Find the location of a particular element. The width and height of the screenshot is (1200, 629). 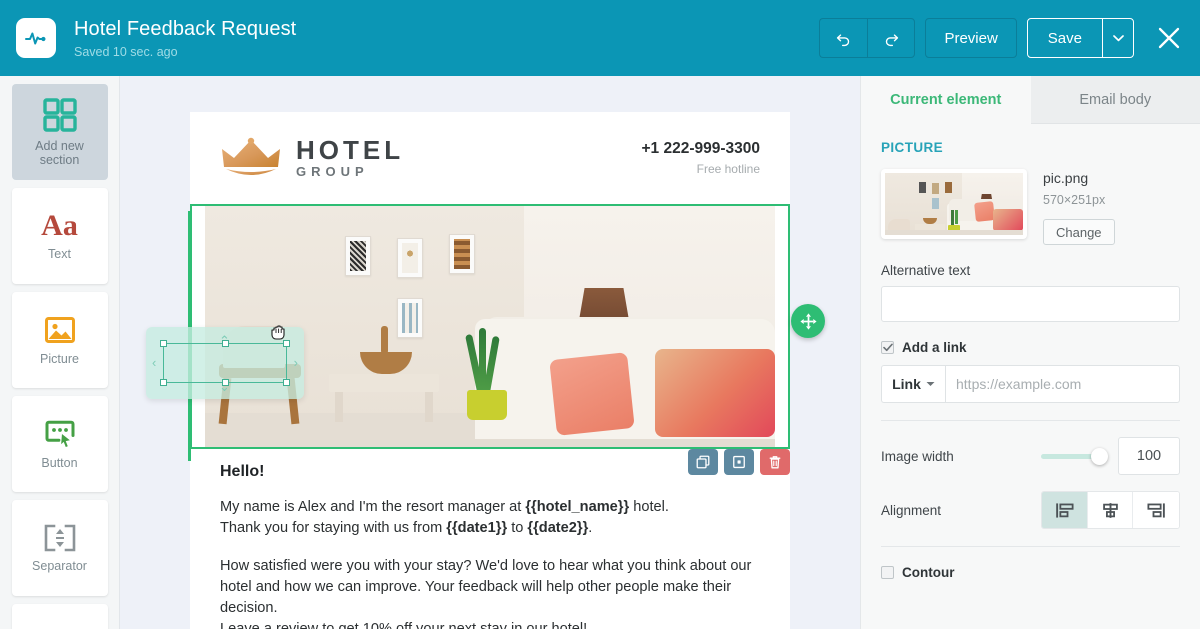

thanks-a: Thank you for staying with us from is located at coordinates (333, 528).